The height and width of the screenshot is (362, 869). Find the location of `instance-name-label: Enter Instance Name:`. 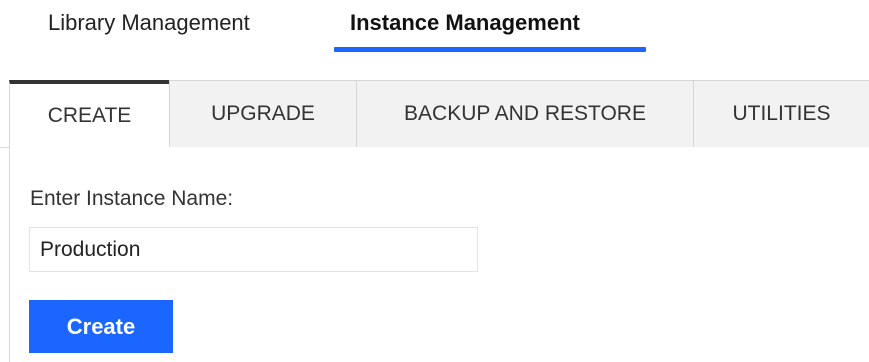

instance-name-label: Enter Instance Name: is located at coordinates (132, 198).